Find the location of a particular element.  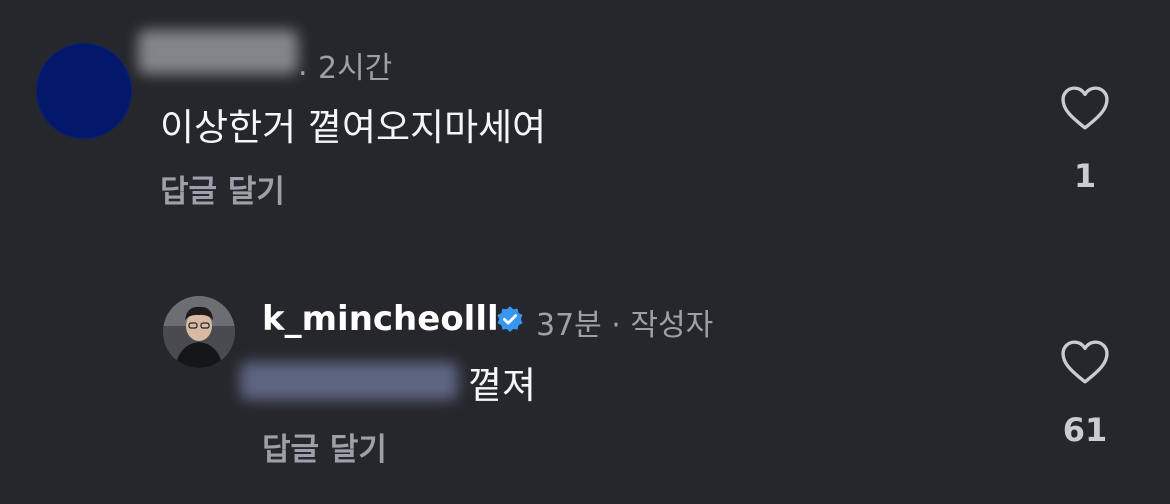

reply-username: k_mincheolll is located at coordinates (380, 319).